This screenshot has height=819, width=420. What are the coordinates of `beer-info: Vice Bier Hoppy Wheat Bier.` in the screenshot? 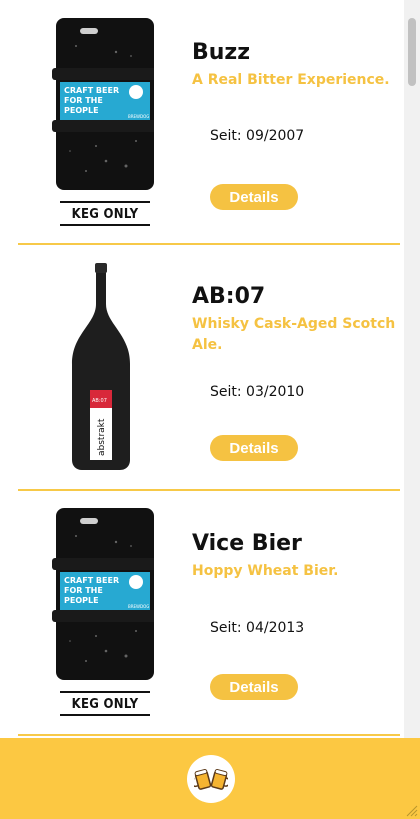 It's located at (294, 556).